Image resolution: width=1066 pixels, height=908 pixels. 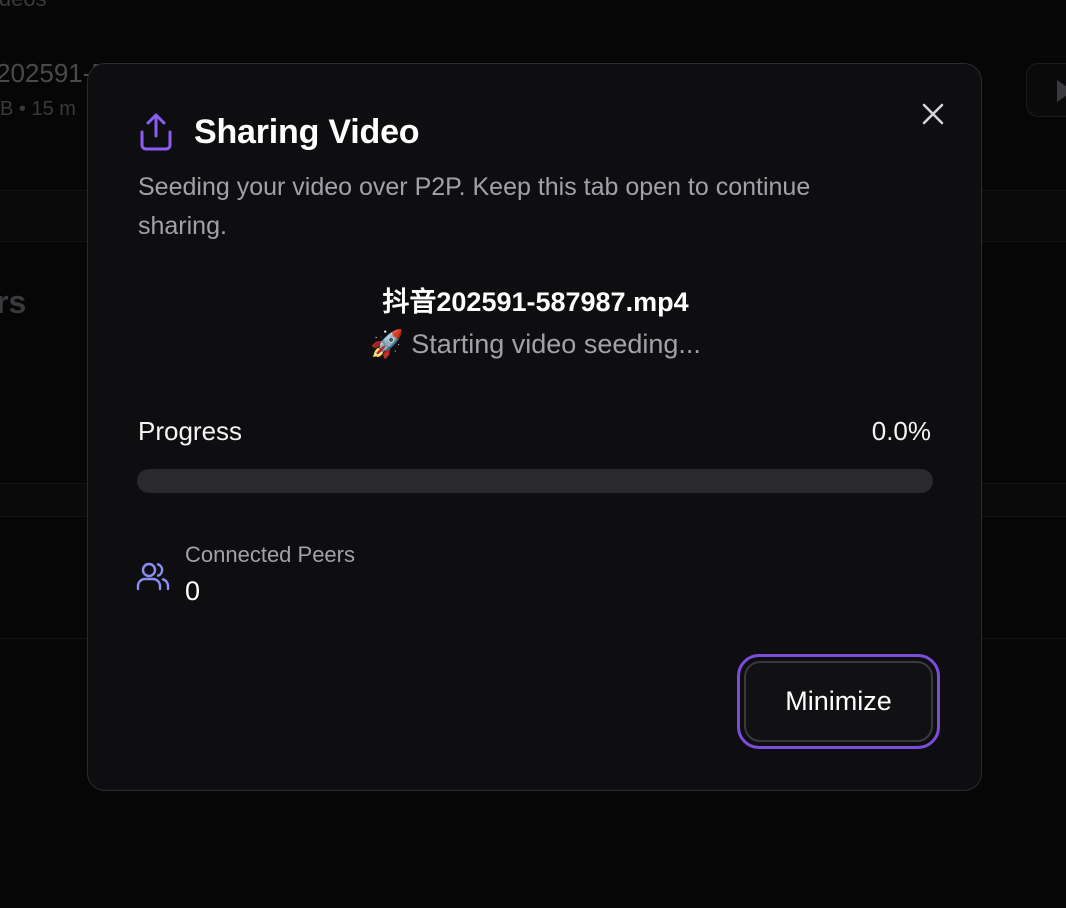 What do you see at coordinates (38, 109) in the screenshot?
I see `bg-file-meta: B • 15 m` at bounding box center [38, 109].